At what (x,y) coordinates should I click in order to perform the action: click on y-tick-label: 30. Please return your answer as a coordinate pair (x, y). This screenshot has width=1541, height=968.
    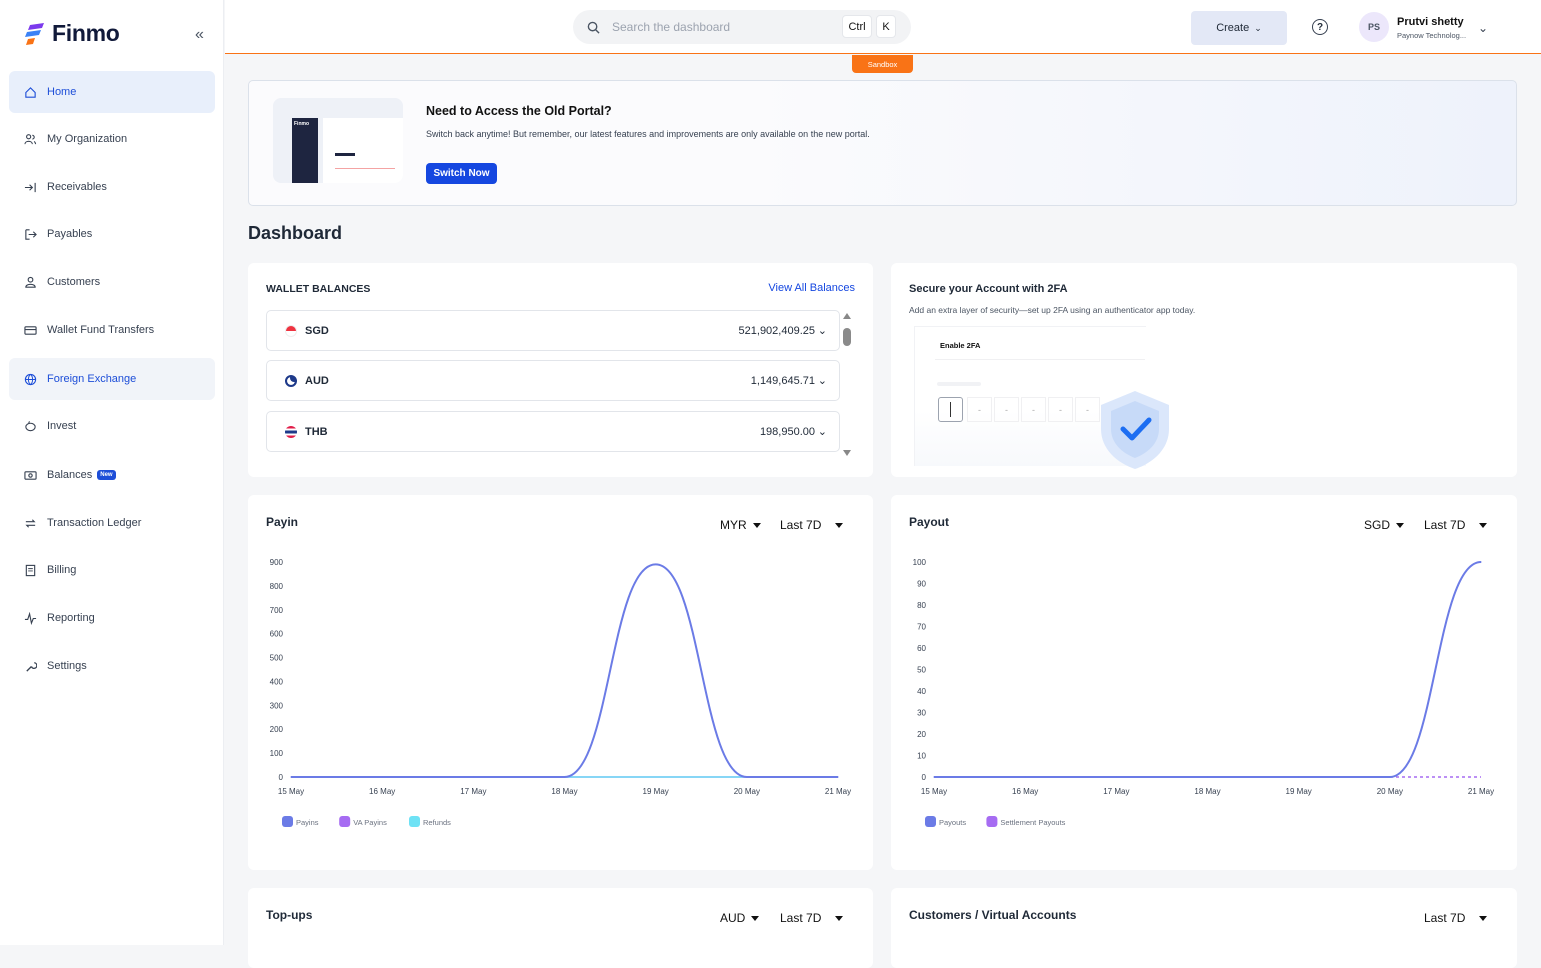
    Looking at the image, I should click on (921, 713).